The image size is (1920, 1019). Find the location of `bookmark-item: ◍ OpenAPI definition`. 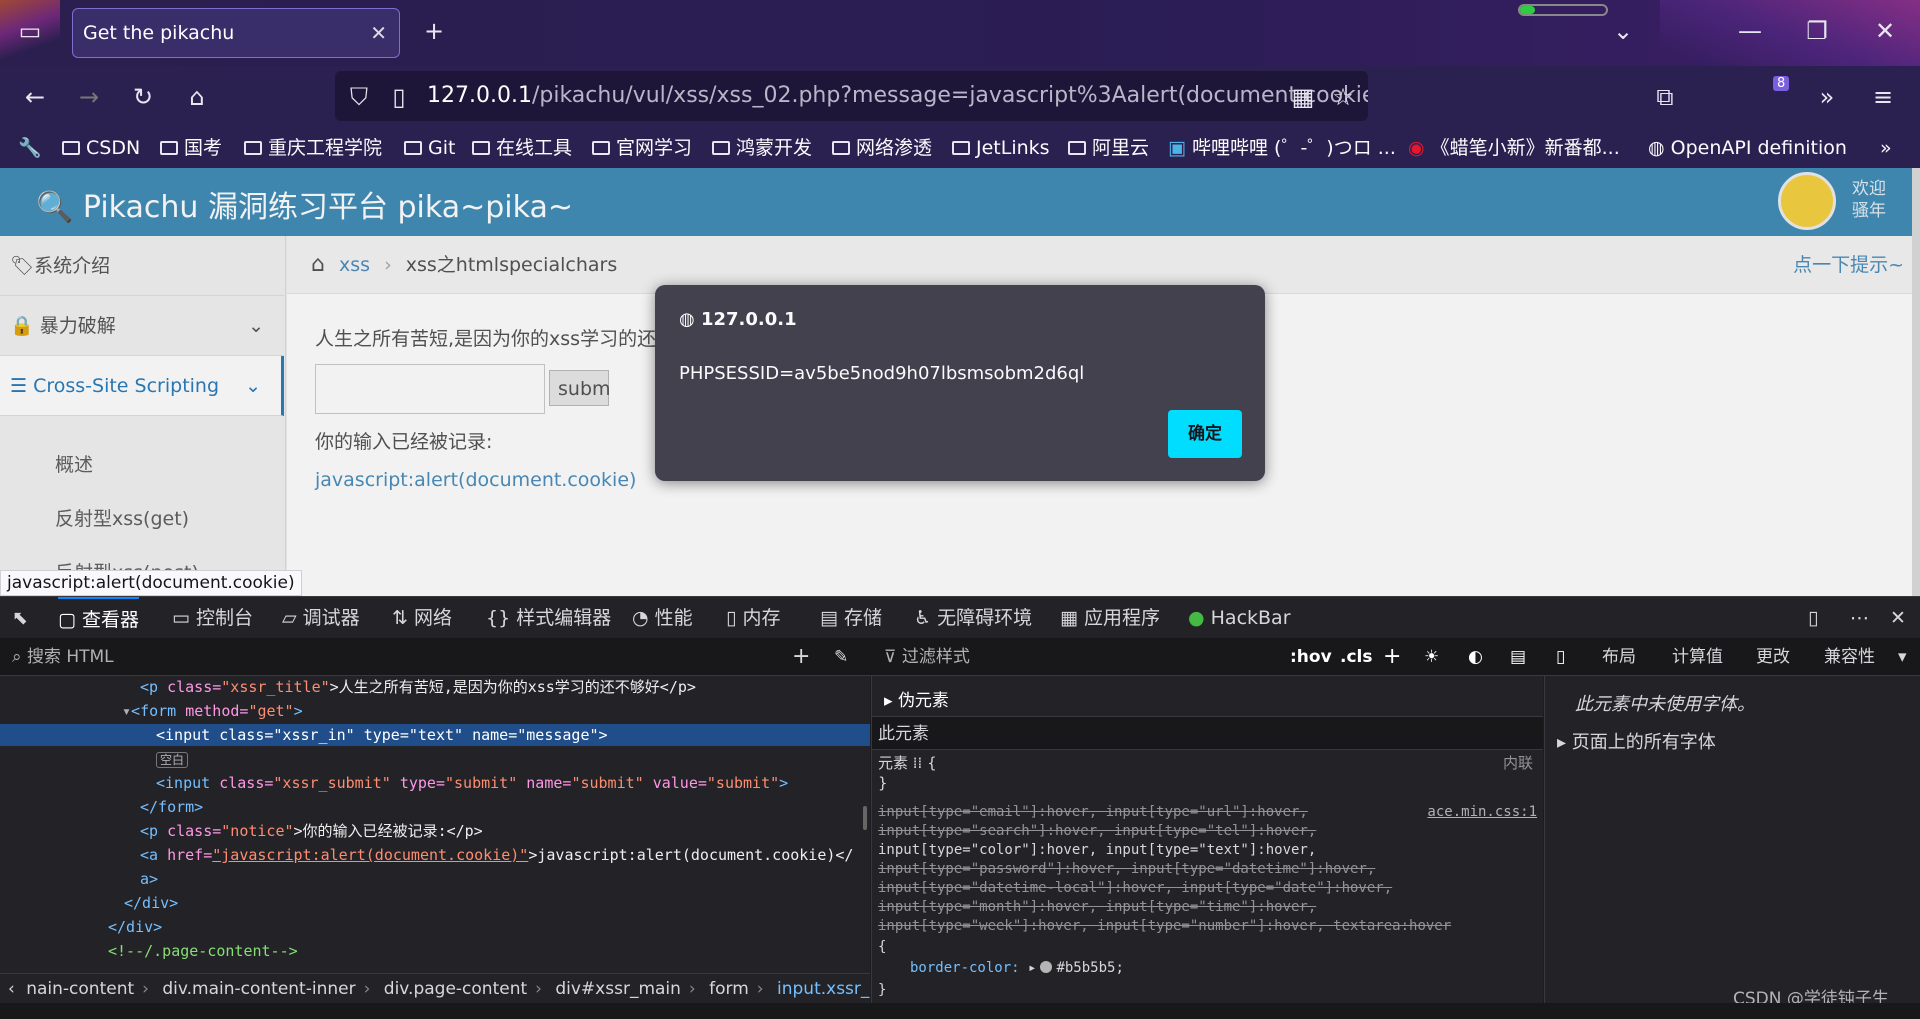

bookmark-item: ◍ OpenAPI definition is located at coordinates (1747, 148).